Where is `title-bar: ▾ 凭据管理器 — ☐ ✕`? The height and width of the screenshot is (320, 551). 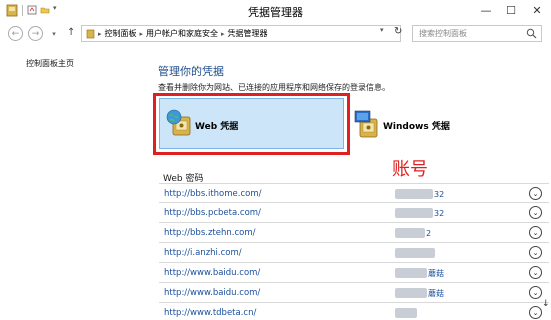
title-bar: ▾ 凭据管理器 — ☐ ✕ is located at coordinates (275, 11).